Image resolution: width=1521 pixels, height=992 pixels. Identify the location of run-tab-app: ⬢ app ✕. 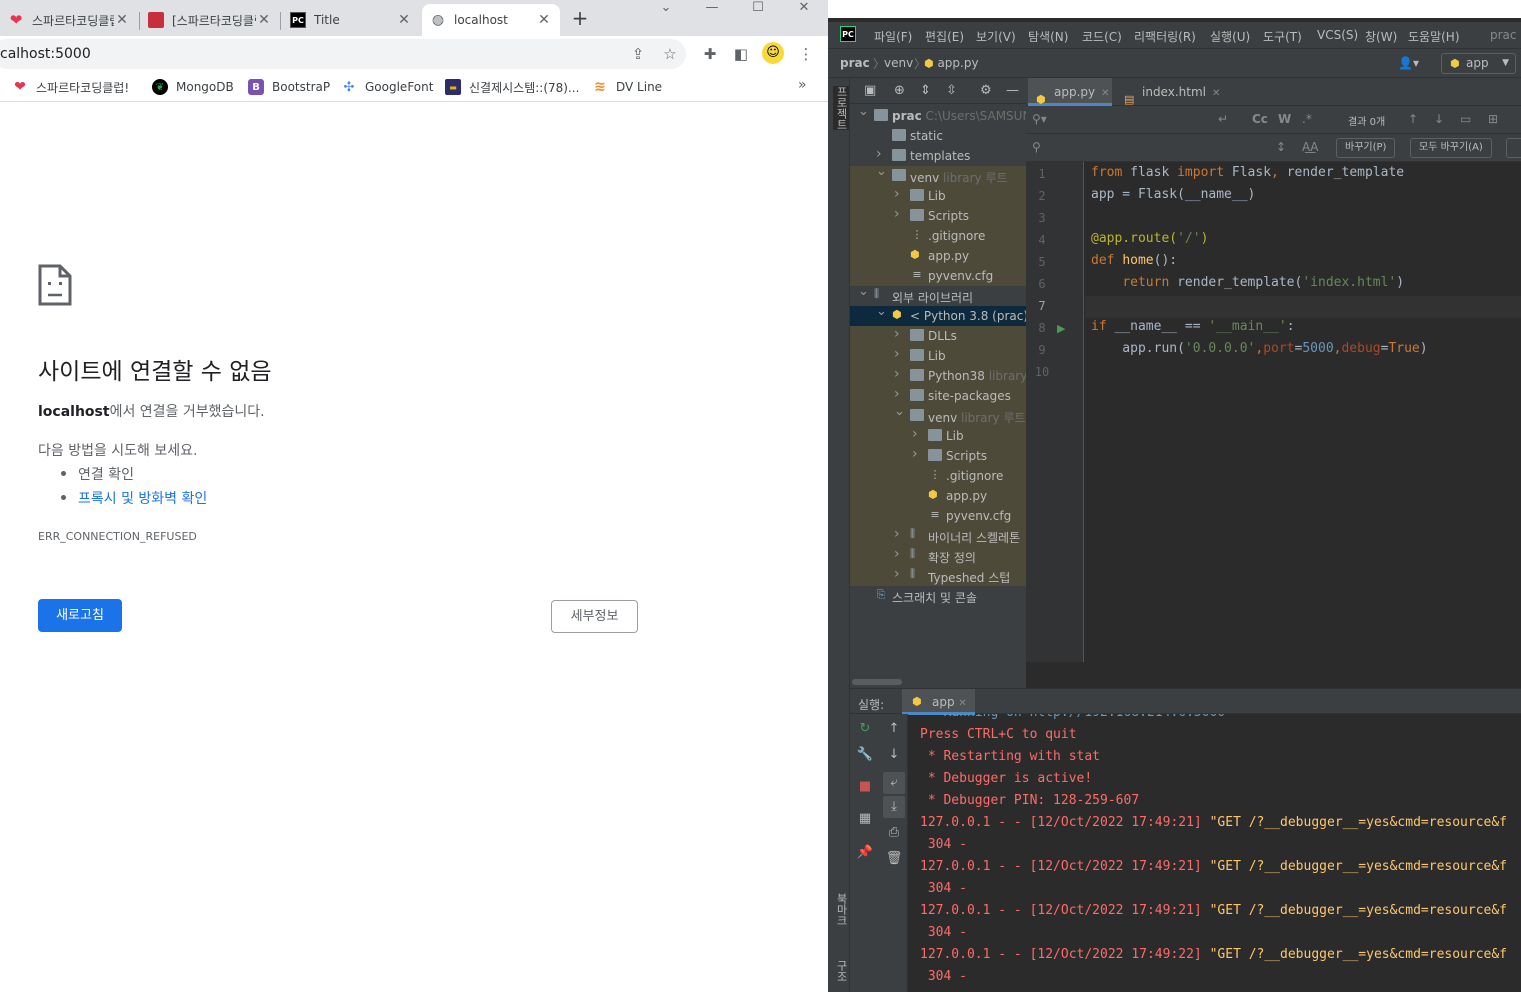
(938, 702).